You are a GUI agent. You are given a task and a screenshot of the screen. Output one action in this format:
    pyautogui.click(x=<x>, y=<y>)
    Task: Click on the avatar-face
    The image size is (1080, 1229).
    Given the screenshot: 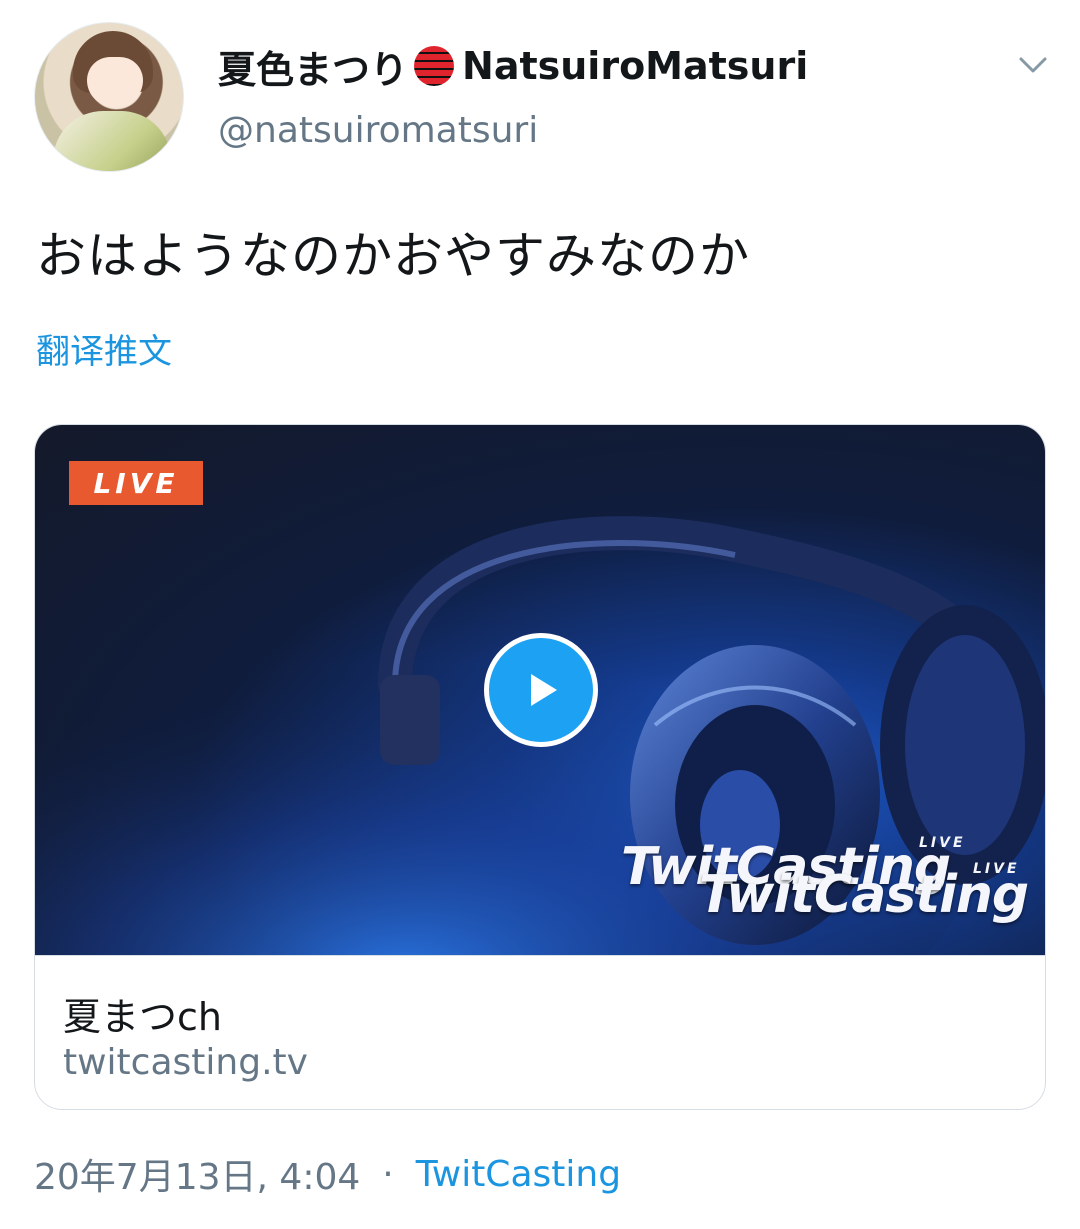 What is the action you would take?
    pyautogui.click(x=115, y=82)
    